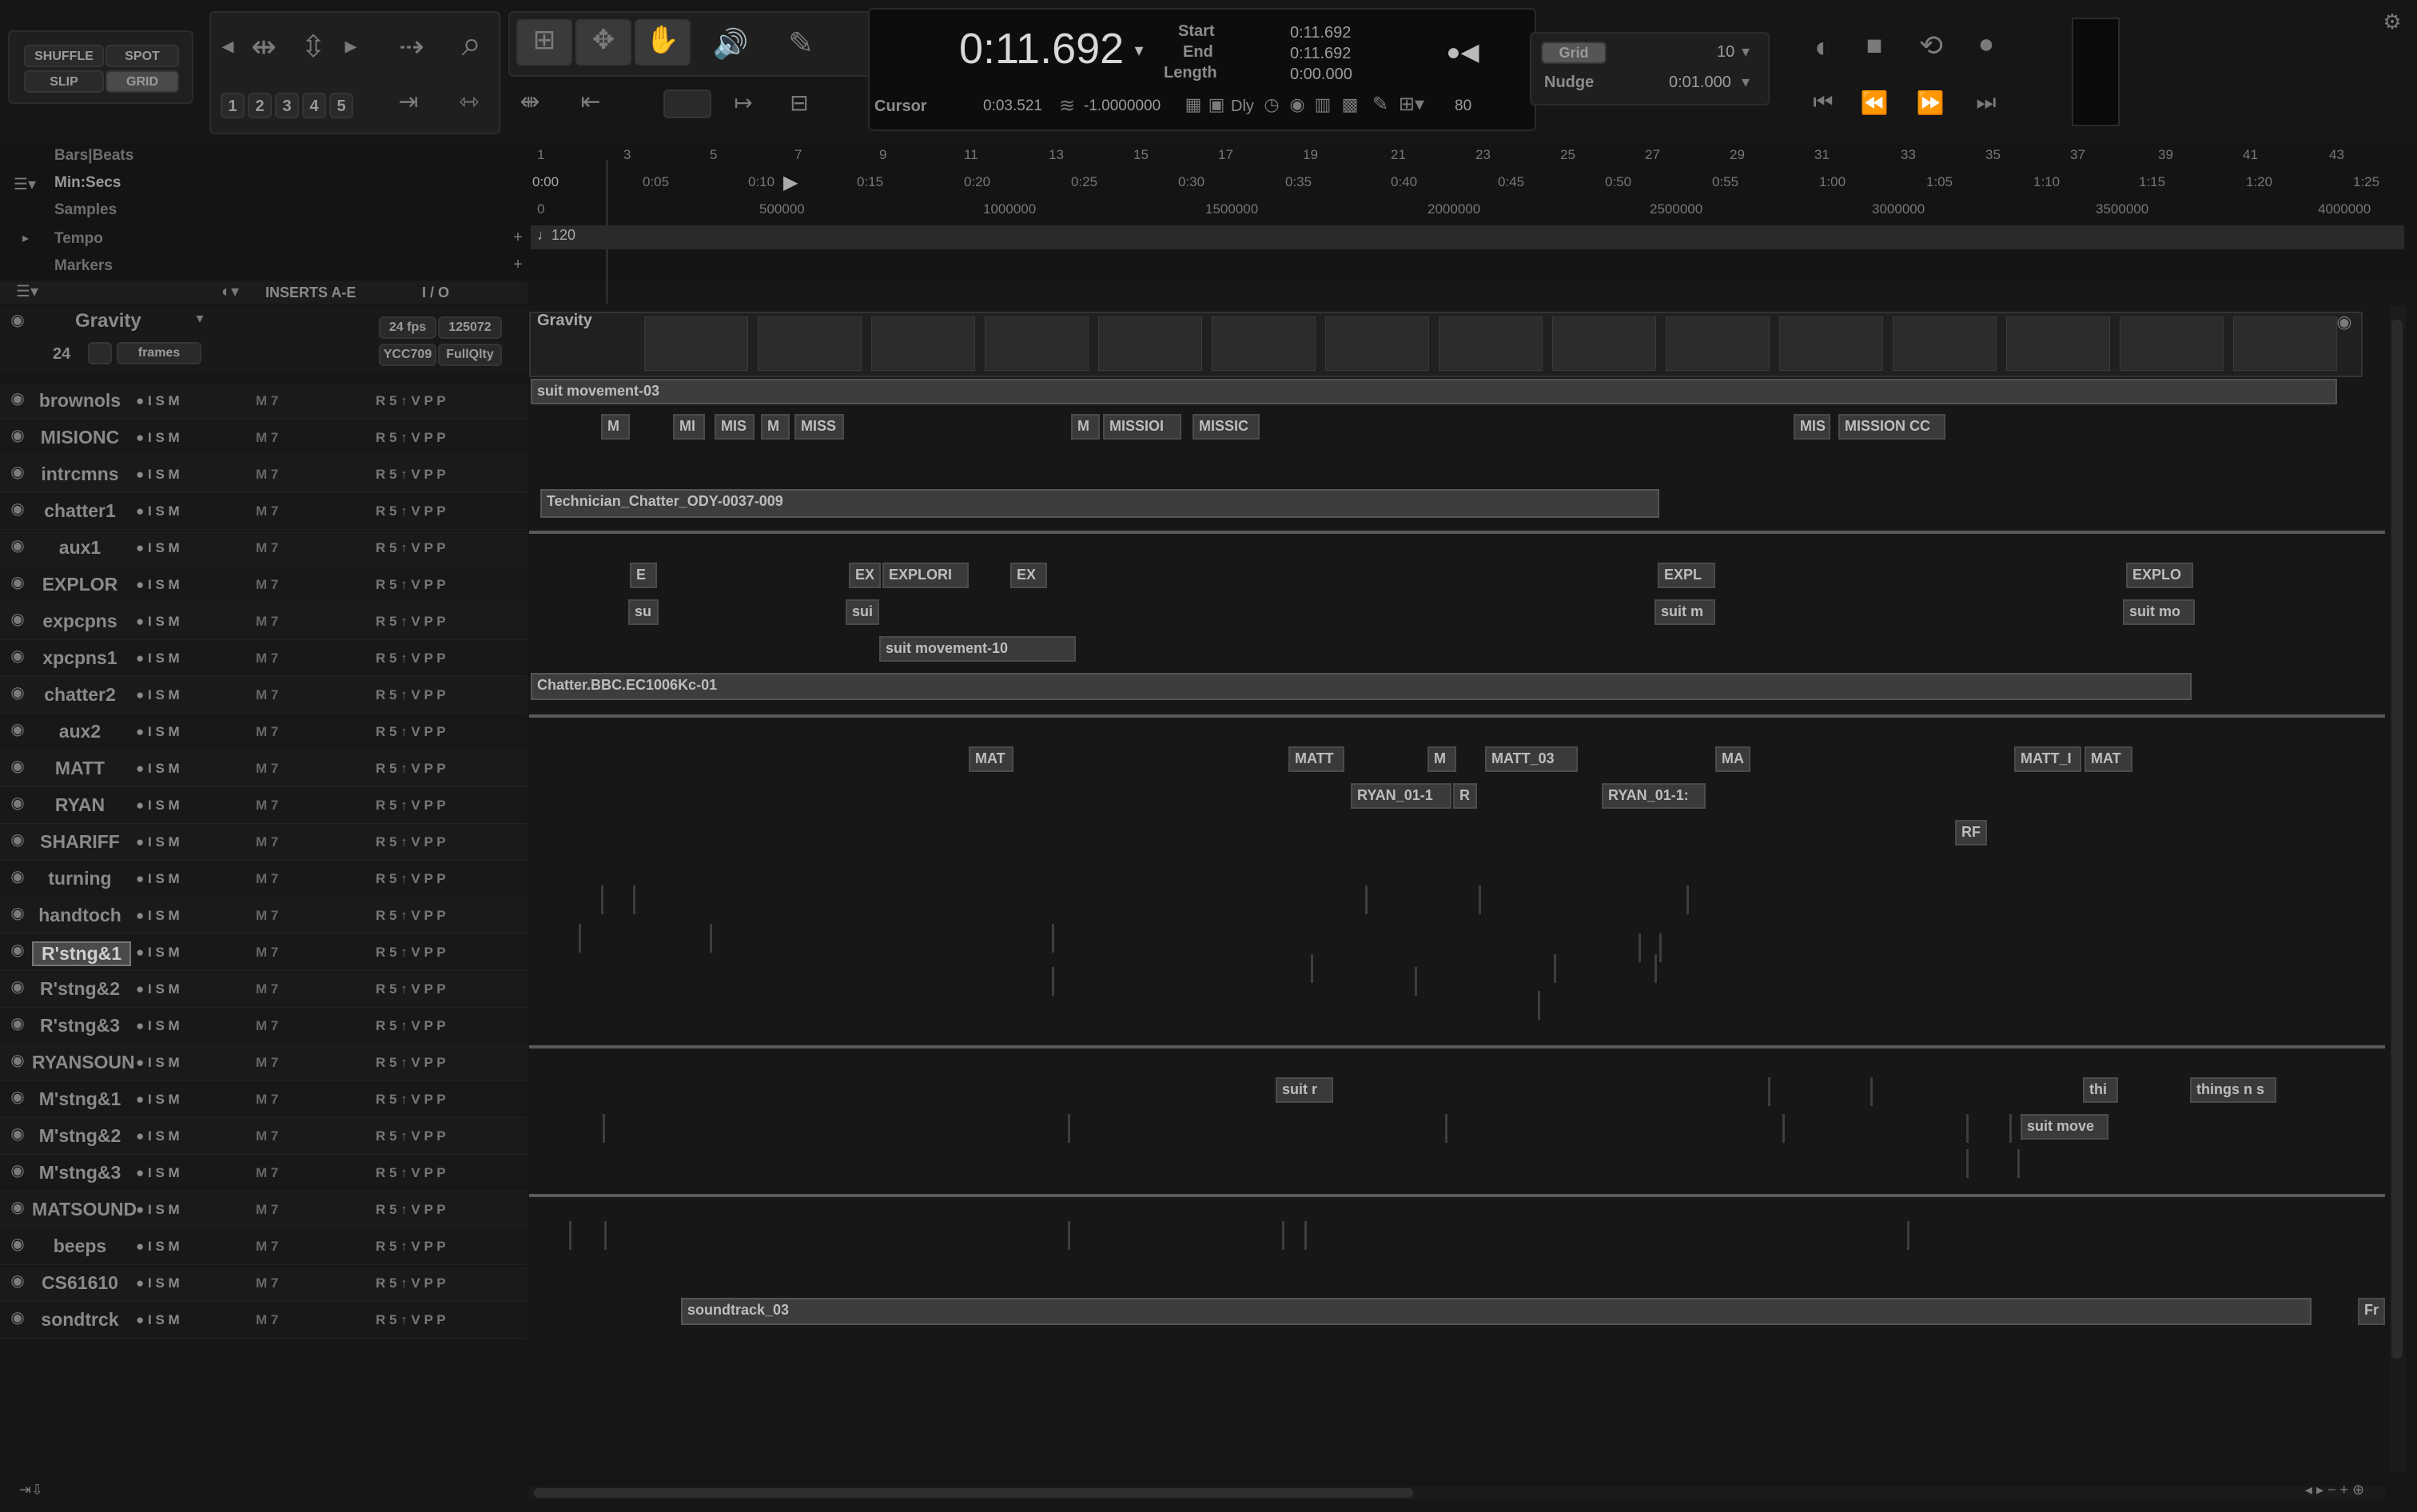  I want to click on video-quality-field: FullQlty, so click(470, 355).